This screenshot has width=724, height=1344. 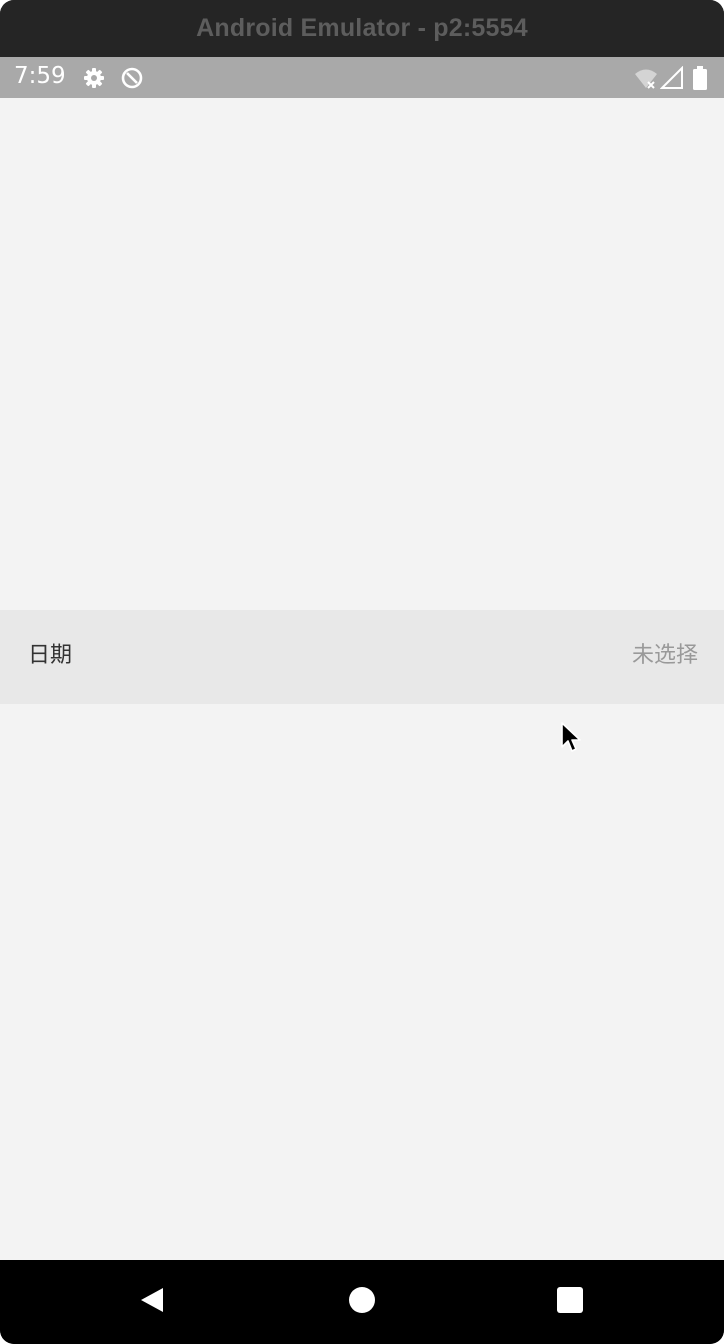 I want to click on battery-icon, so click(x=704, y=78).